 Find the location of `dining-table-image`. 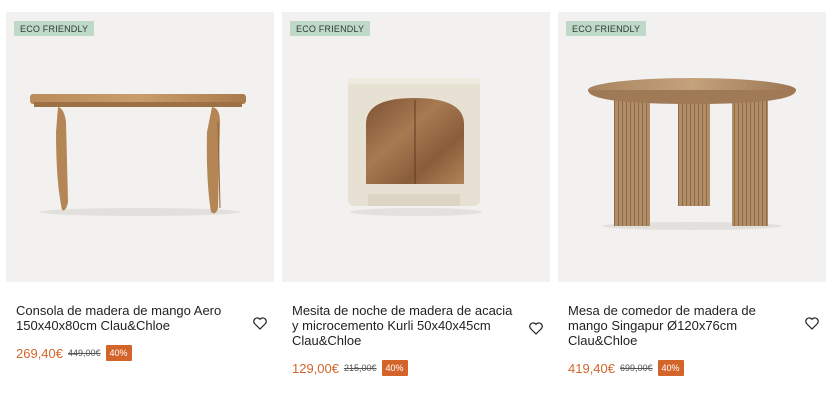

dining-table-image is located at coordinates (692, 154).